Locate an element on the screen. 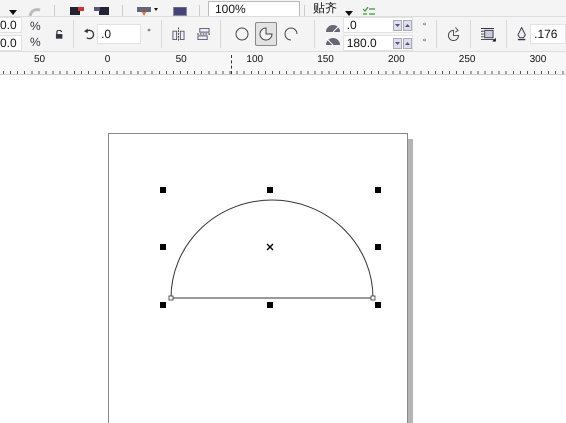  ruler-label: 100 is located at coordinates (255, 59).